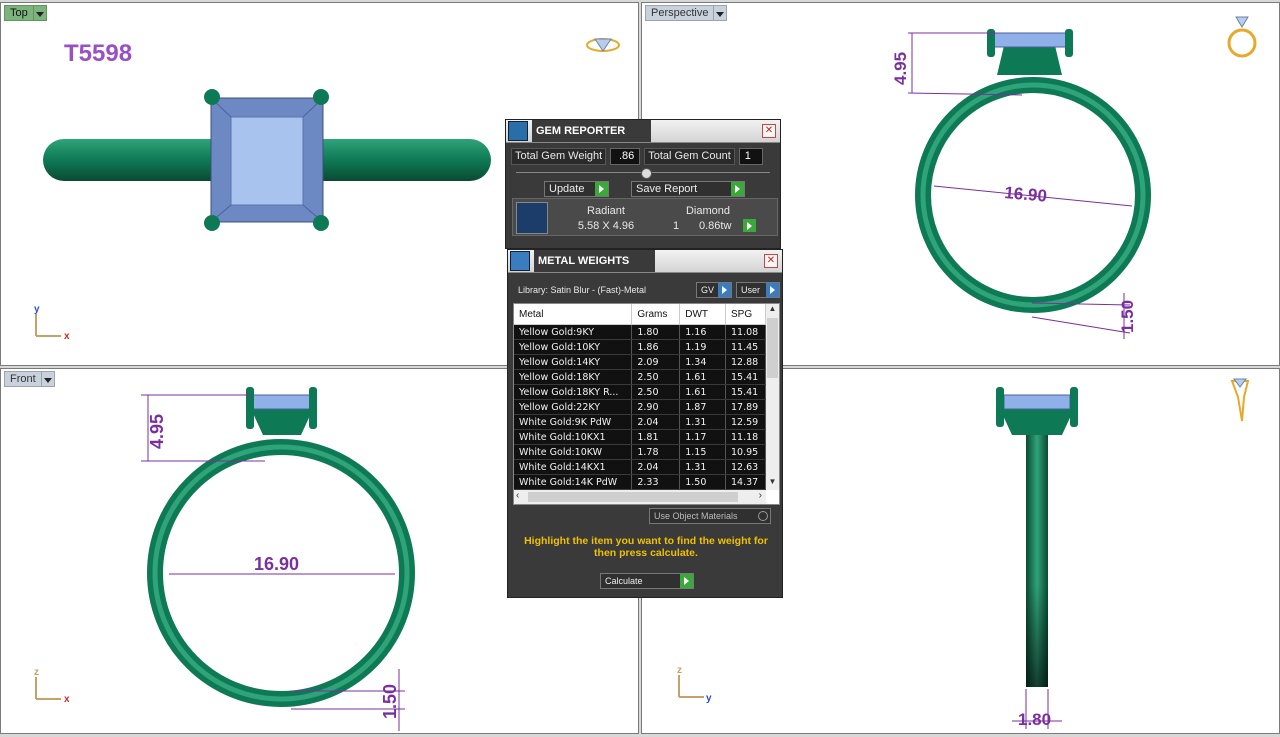 The width and height of the screenshot is (1280, 737). What do you see at coordinates (640, 452) in the screenshot?
I see `table-row: White Gold:10KW 1.78 1.15 10.95` at bounding box center [640, 452].